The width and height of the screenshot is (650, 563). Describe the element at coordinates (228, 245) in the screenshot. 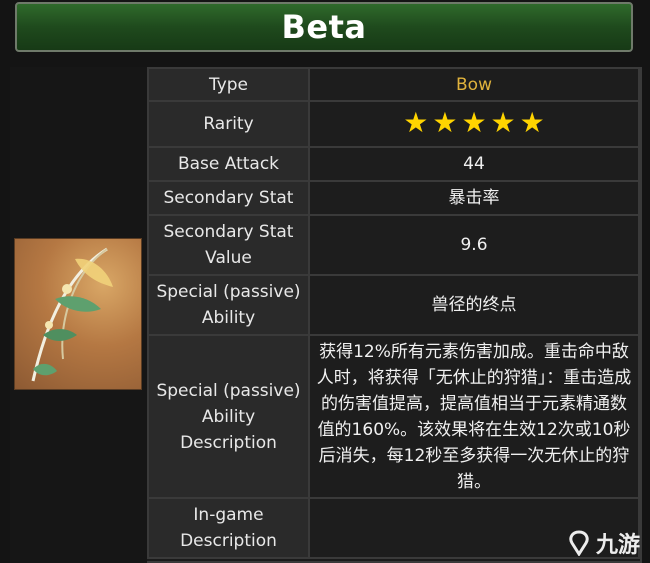

I see `secondary-stat-value-label: Secondary Stat Value` at that location.